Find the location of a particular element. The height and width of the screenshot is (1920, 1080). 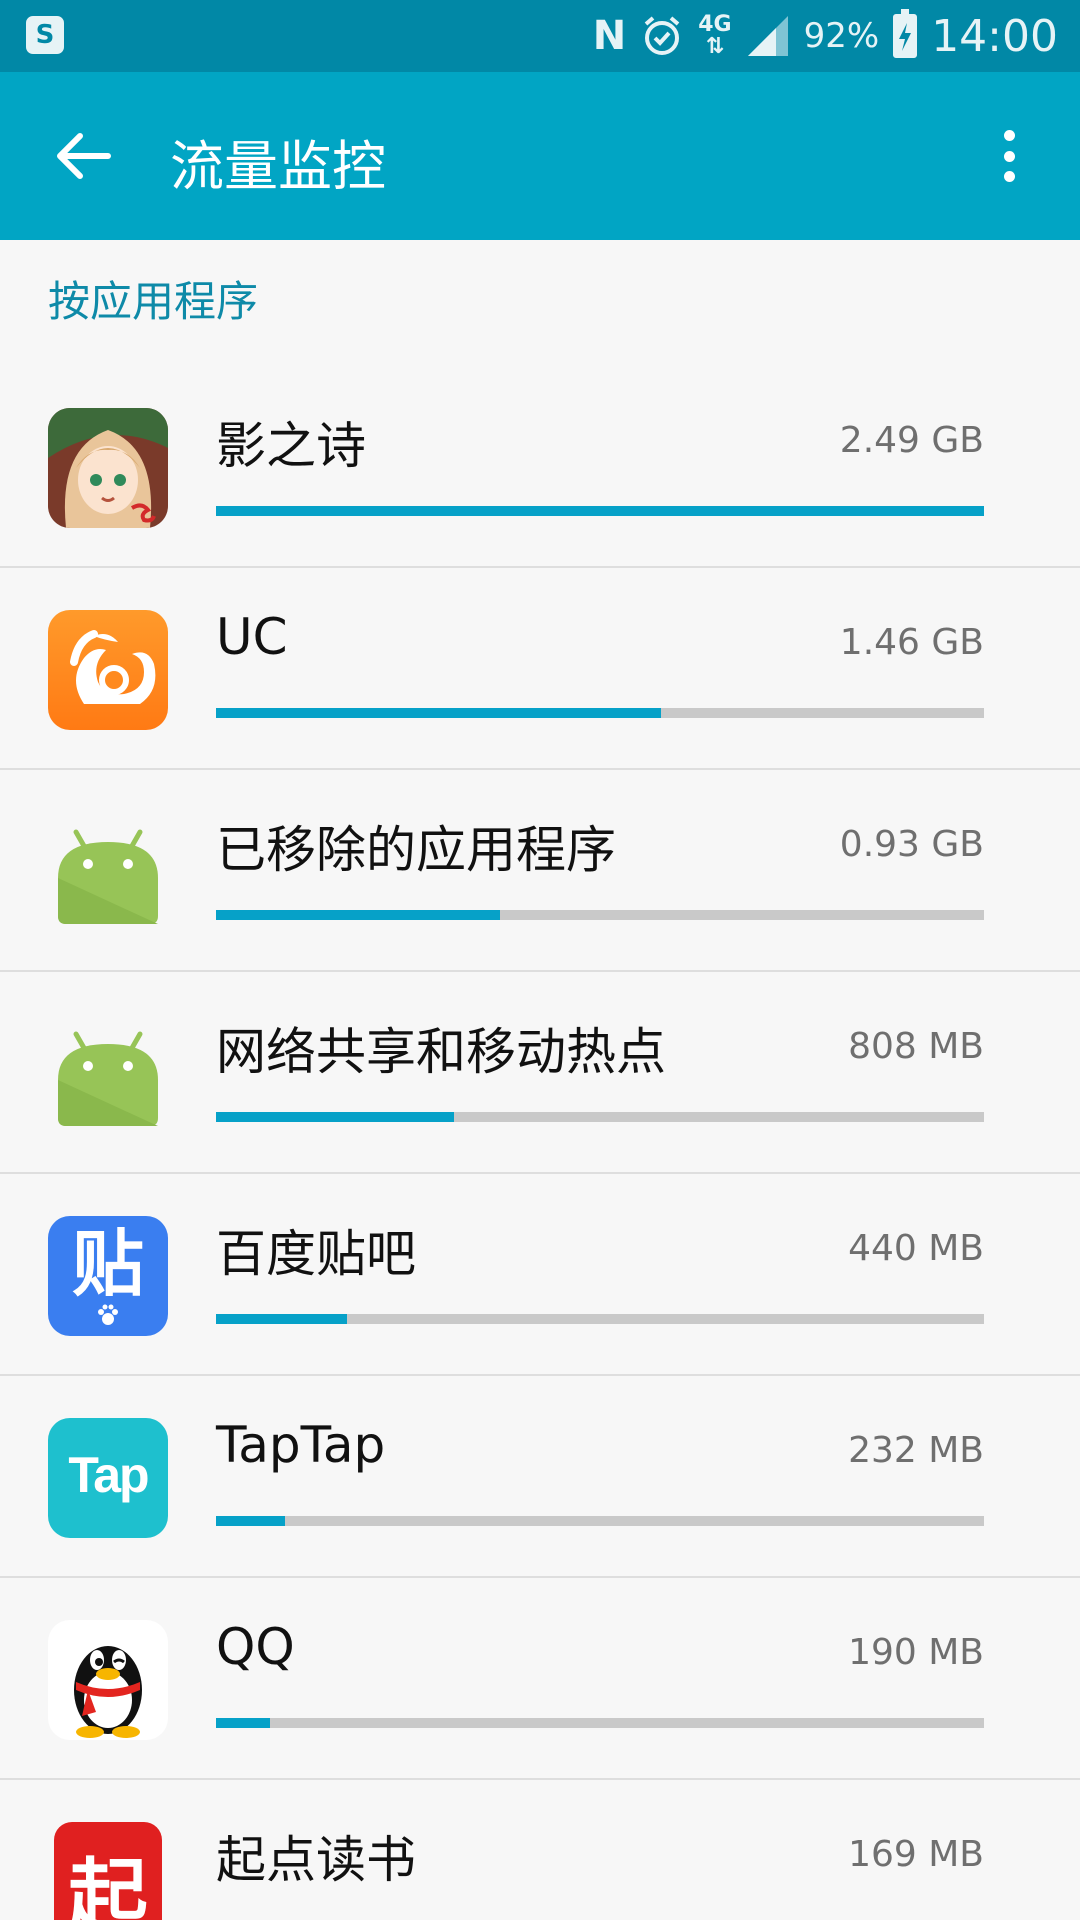

battery-percent: 92% is located at coordinates (841, 36).